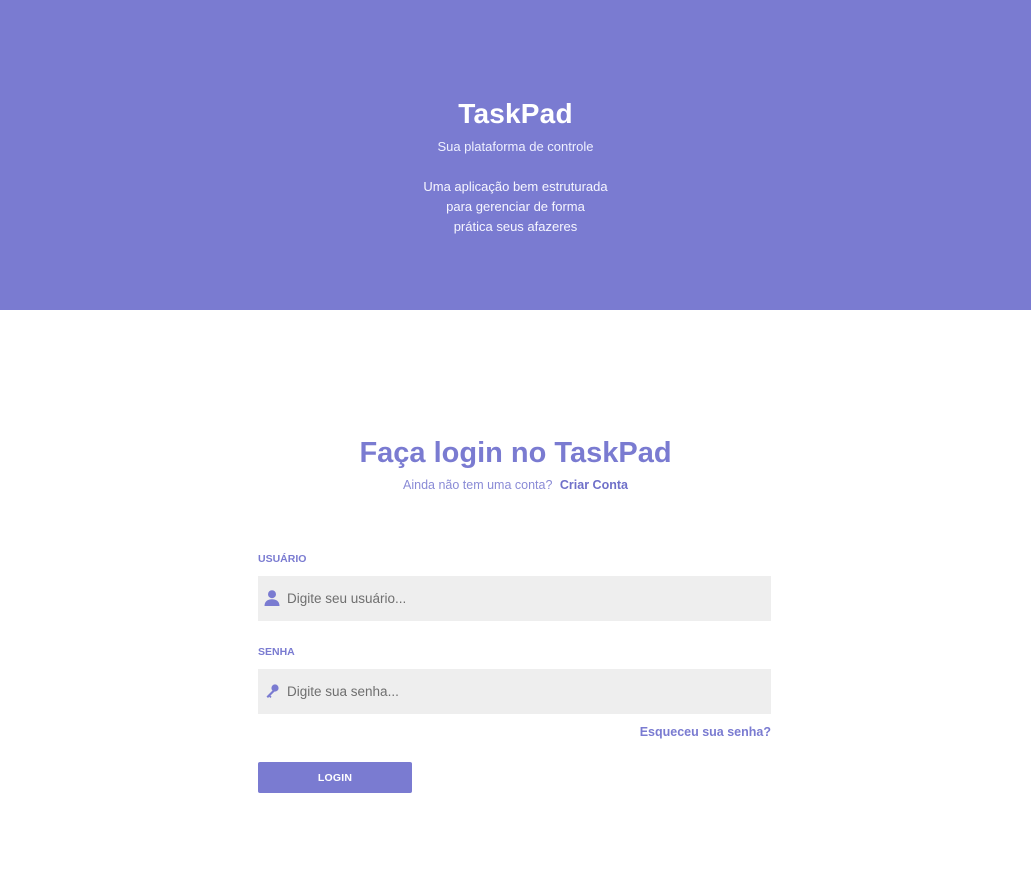 This screenshot has height=884, width=1031. Describe the element at coordinates (515, 113) in the screenshot. I see `app-title: TaskPad` at that location.